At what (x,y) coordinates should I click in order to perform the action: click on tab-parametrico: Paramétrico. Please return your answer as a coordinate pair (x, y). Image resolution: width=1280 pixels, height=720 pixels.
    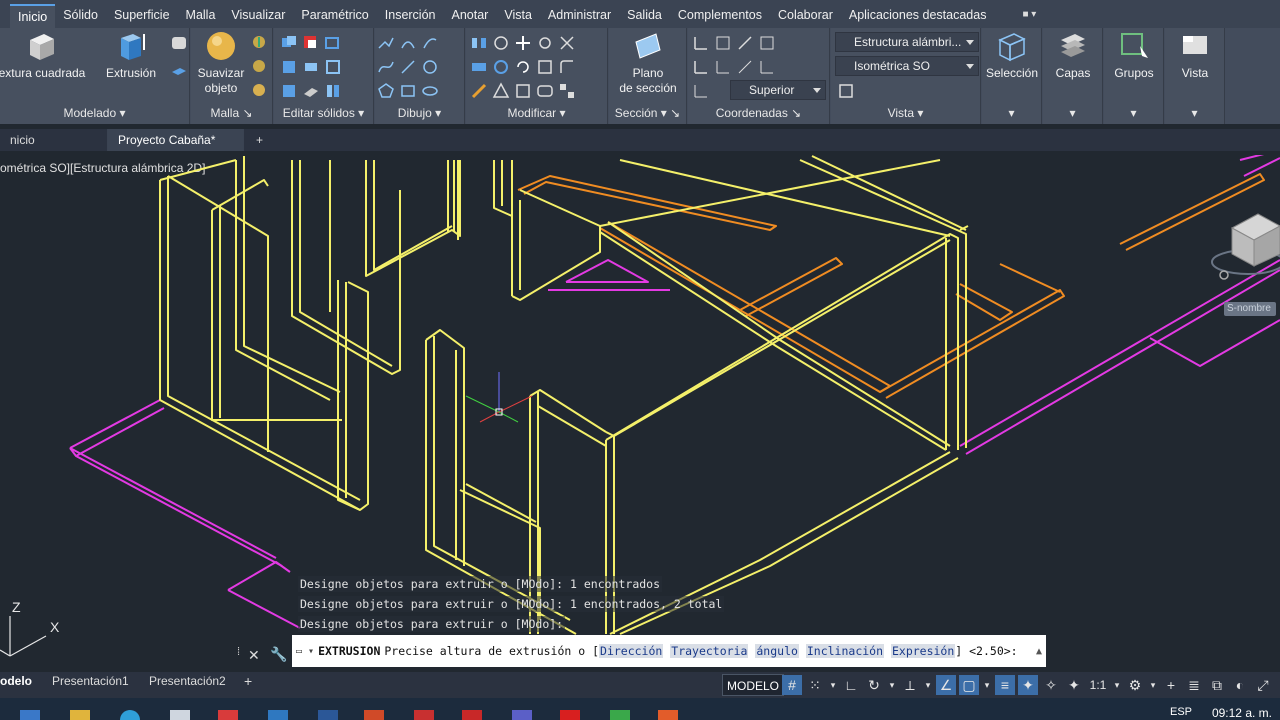
    Looking at the image, I should click on (334, 16).